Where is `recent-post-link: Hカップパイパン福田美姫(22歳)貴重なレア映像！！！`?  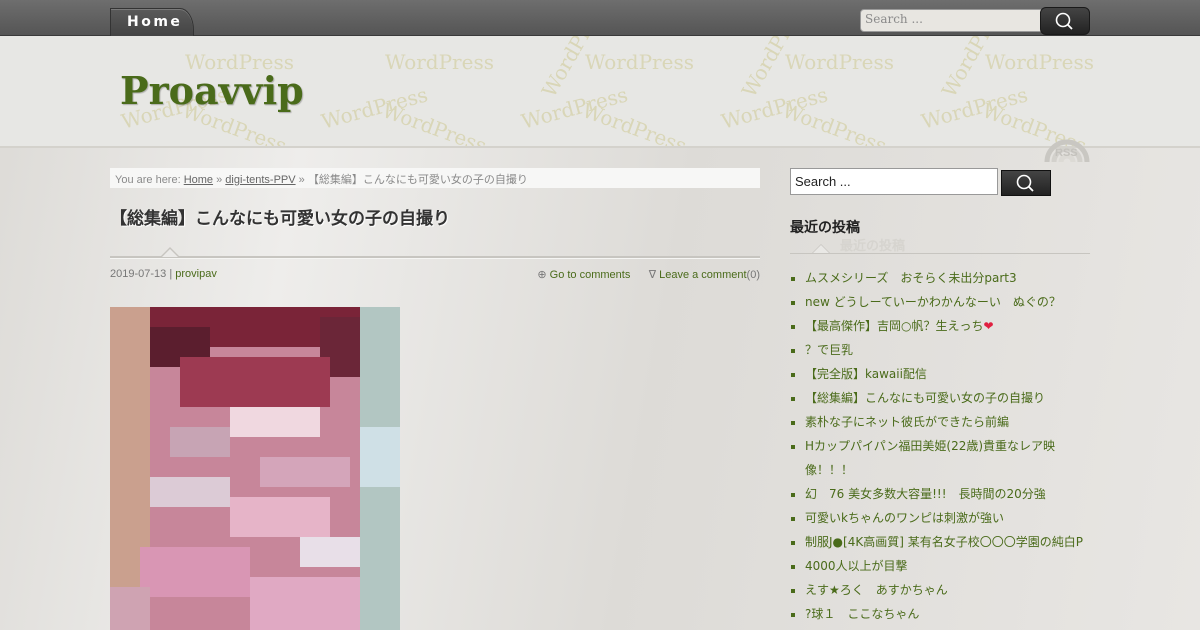
recent-post-link: Hカップパイパン福田美姫(22歳)貴重なレア映像！！！ is located at coordinates (930, 458).